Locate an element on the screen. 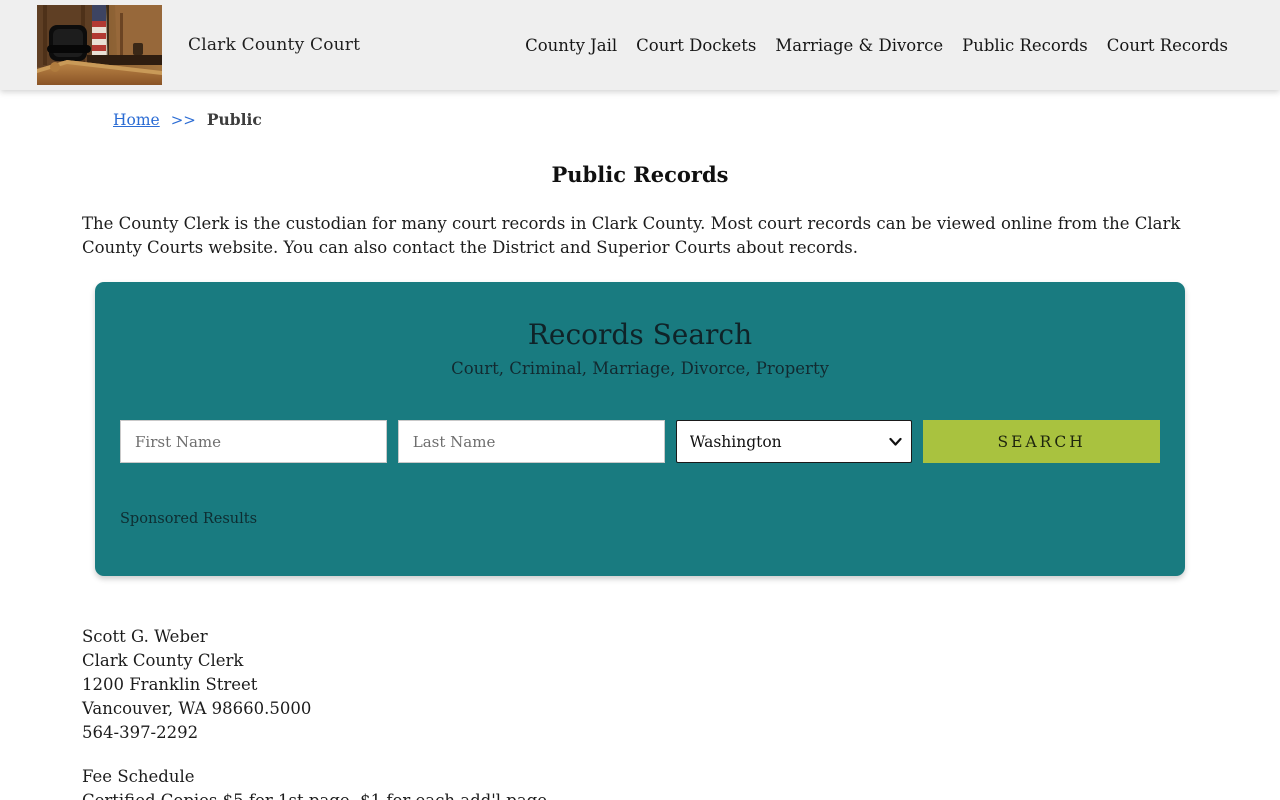 The height and width of the screenshot is (800, 1280). records-search-form: Washington SEARCH is located at coordinates (640, 441).